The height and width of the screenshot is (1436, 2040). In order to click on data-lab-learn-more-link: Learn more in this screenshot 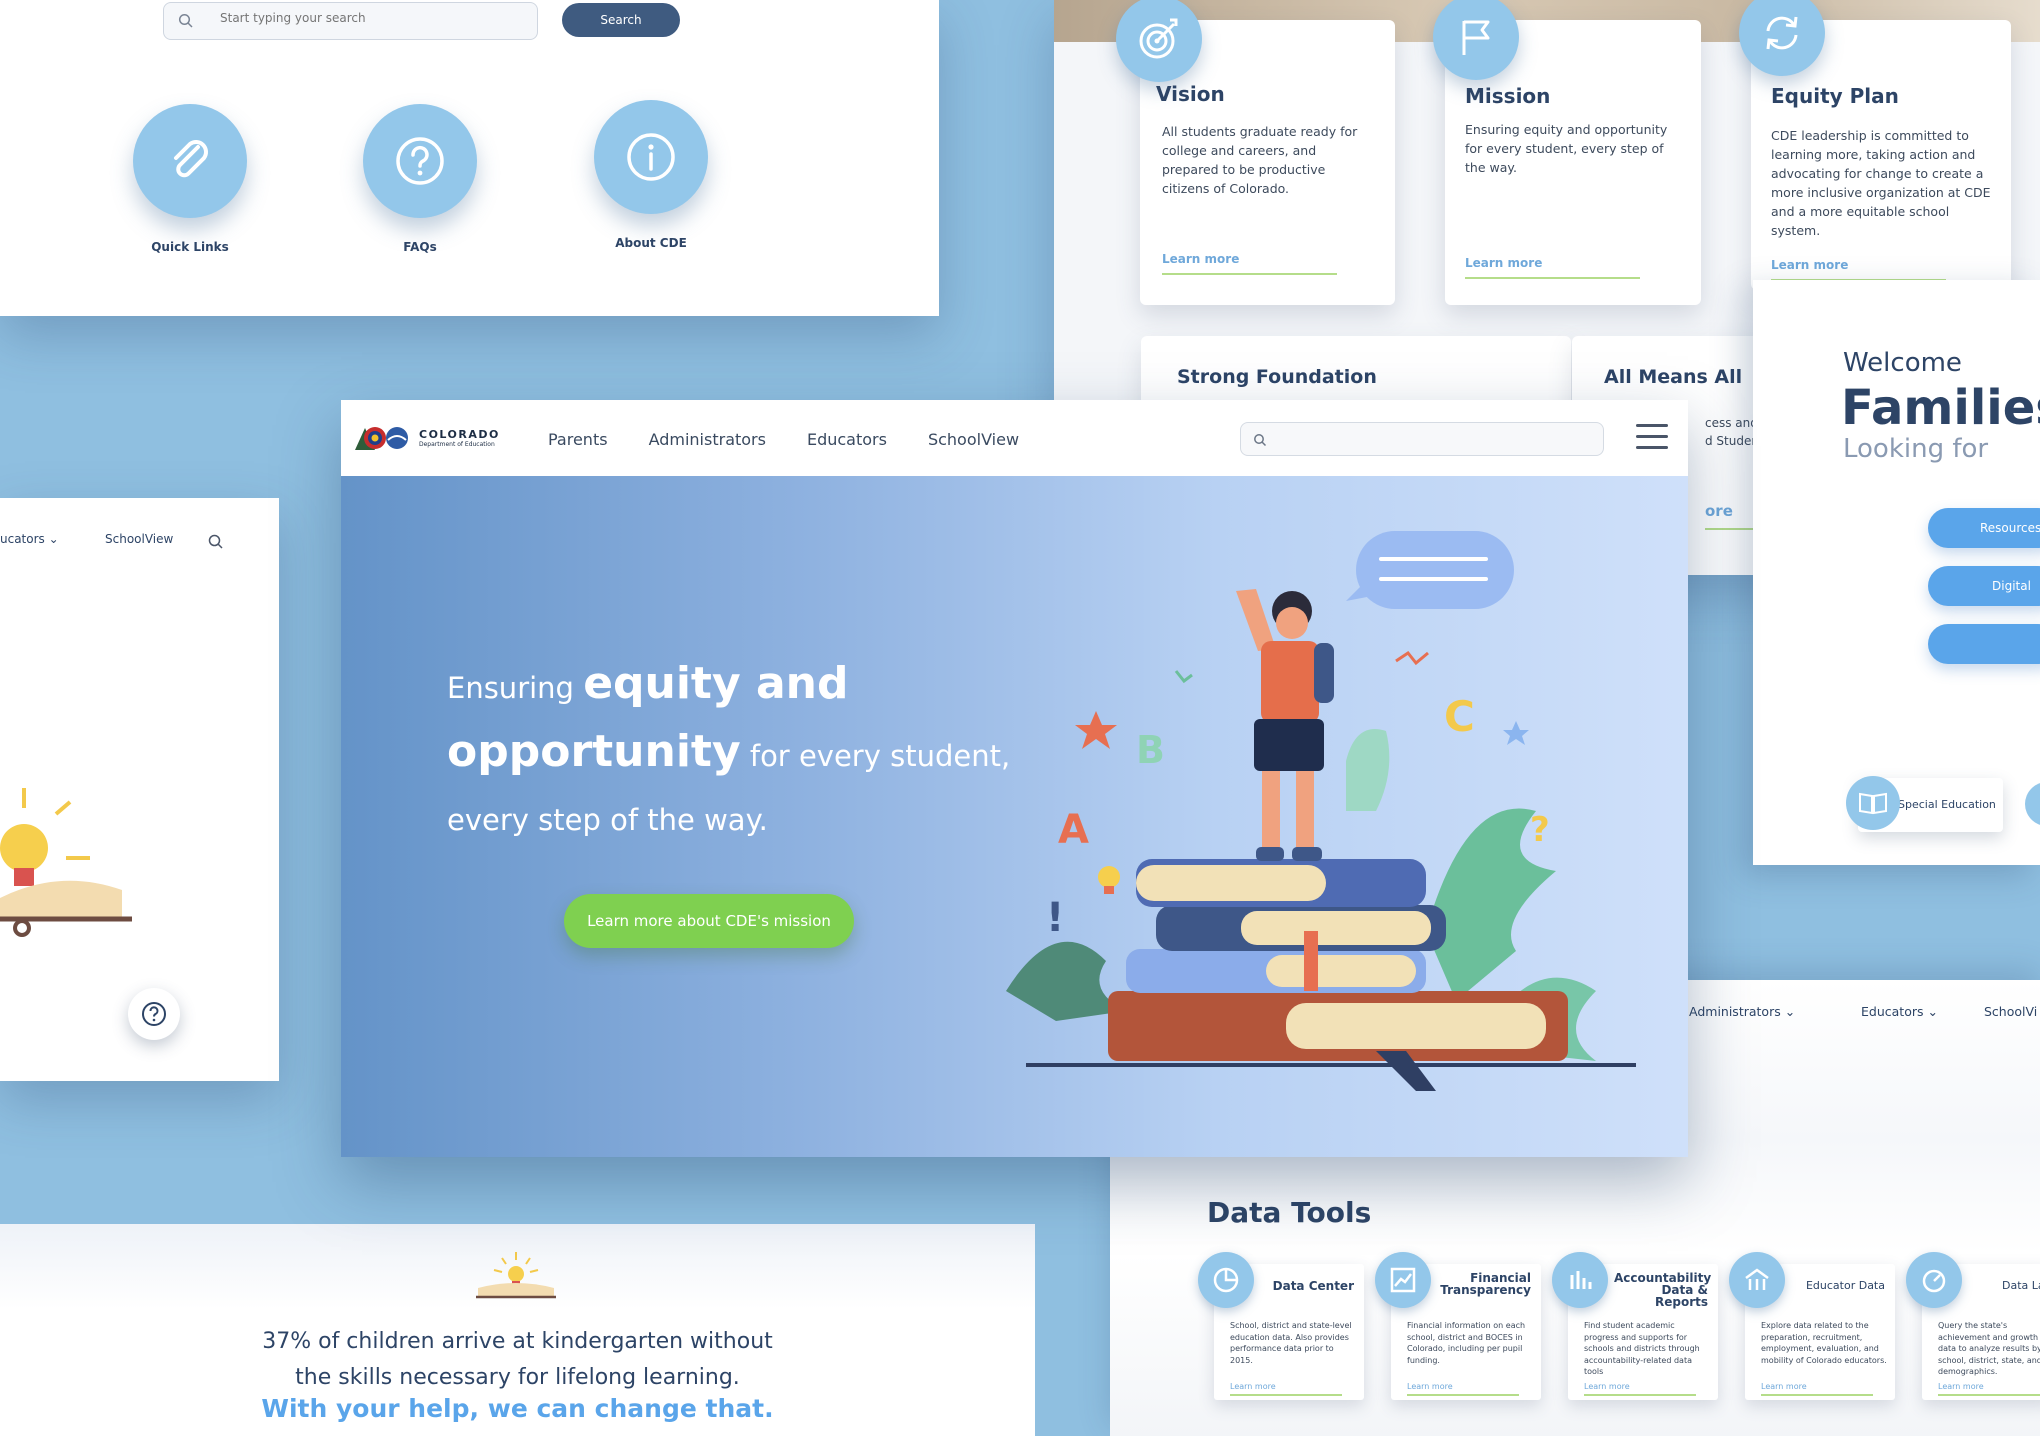, I will do `click(1989, 1389)`.